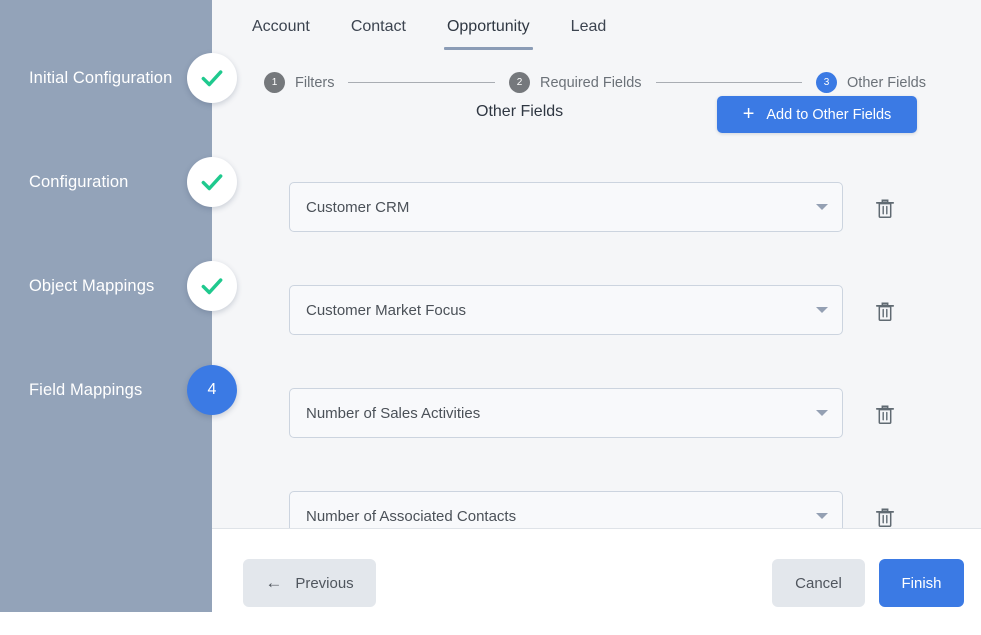 This screenshot has width=981, height=635. What do you see at coordinates (921, 583) in the screenshot?
I see `finish-button: Finish` at bounding box center [921, 583].